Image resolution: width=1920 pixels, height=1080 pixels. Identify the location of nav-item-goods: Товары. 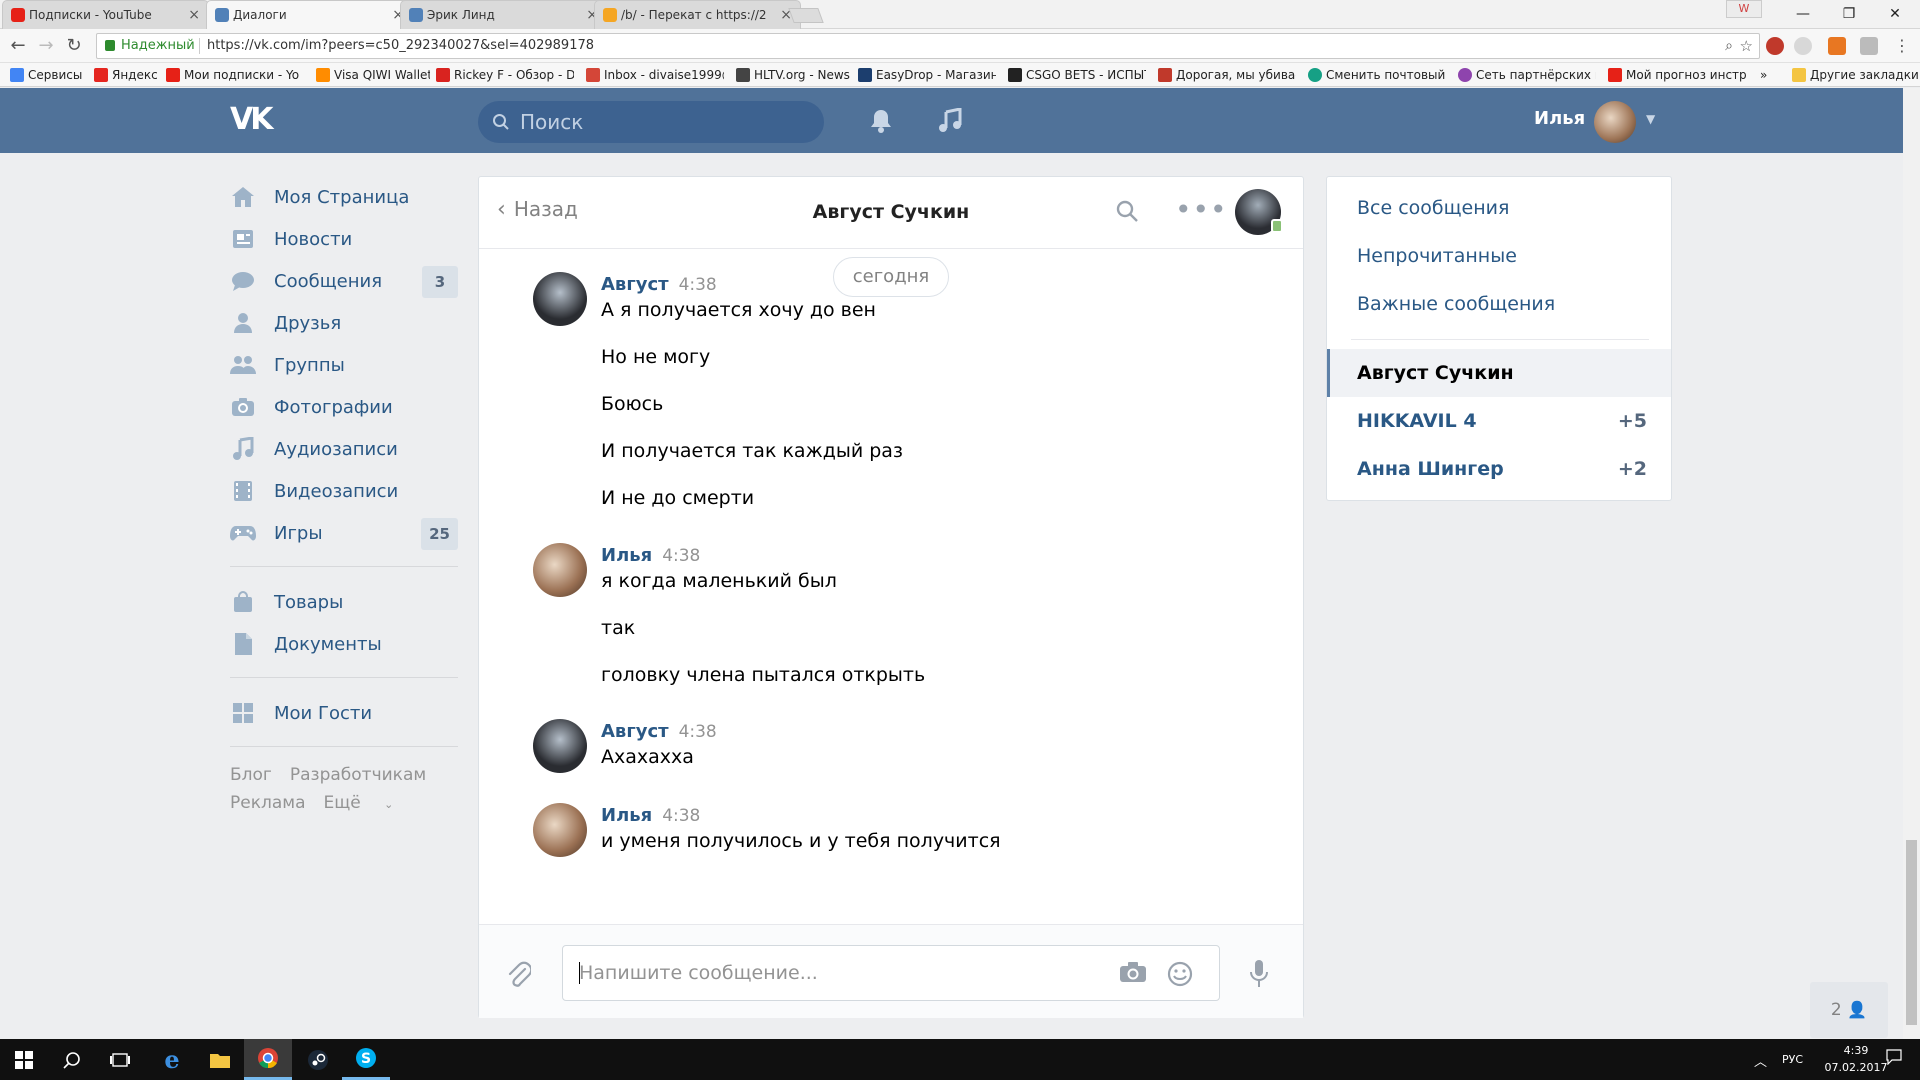
(344, 602).